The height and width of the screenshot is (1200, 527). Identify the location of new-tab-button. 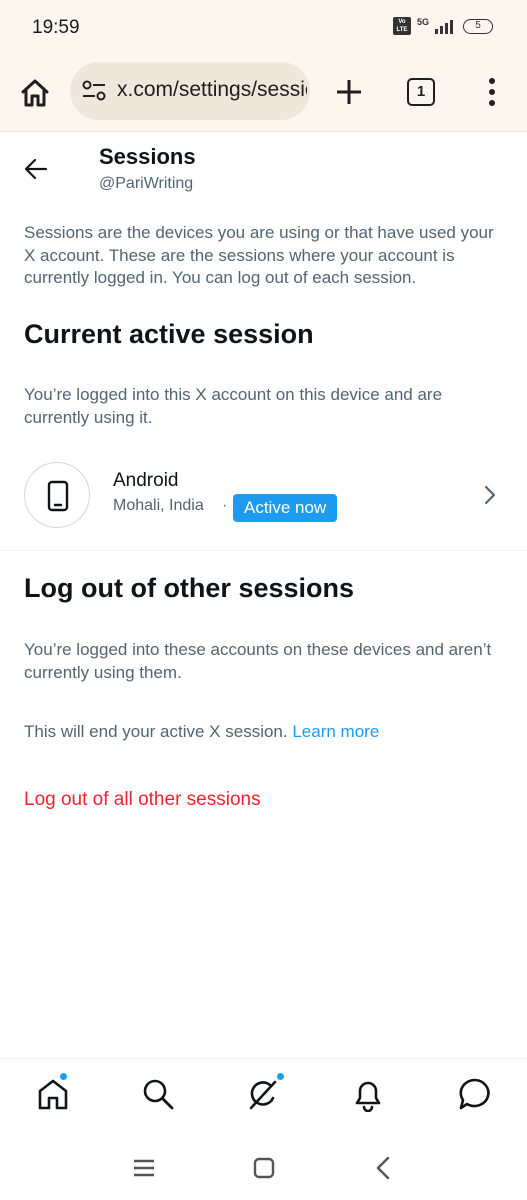
(349, 92).